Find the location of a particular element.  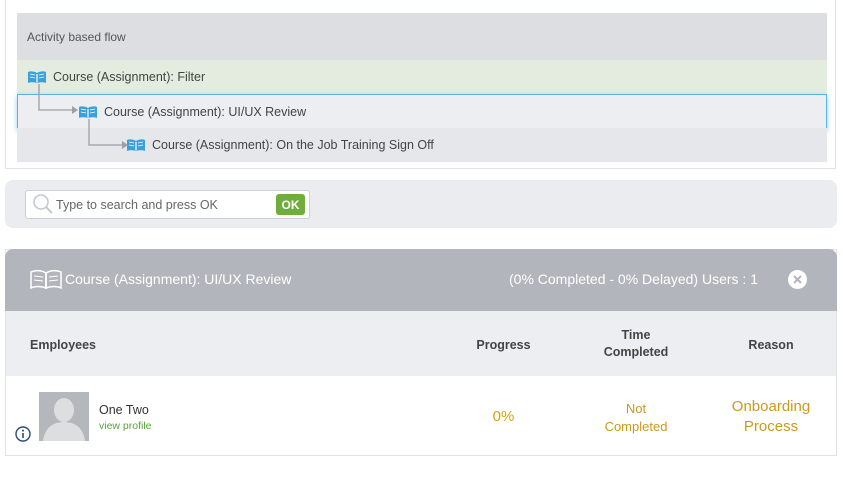

reason-value: Onboarding Process is located at coordinates (771, 417).